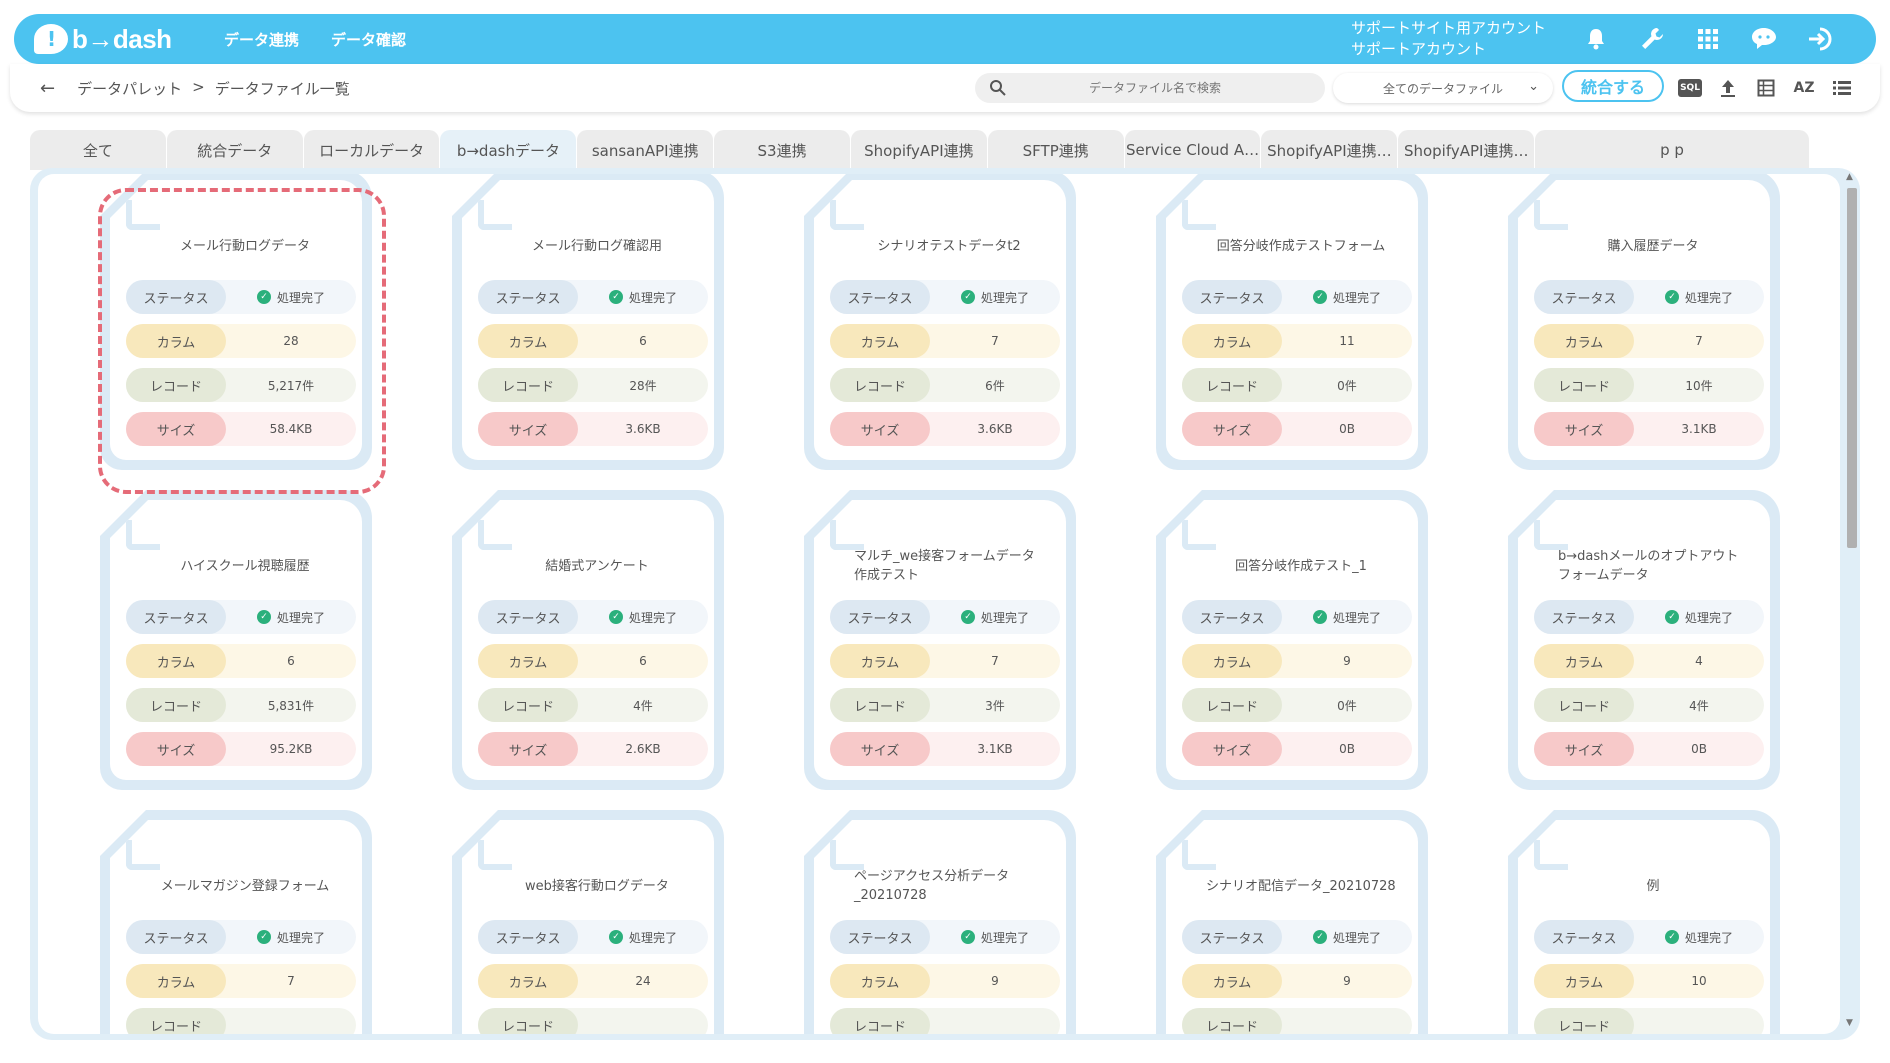 The width and height of the screenshot is (1890, 1063). I want to click on upload-icon, so click(1728, 88).